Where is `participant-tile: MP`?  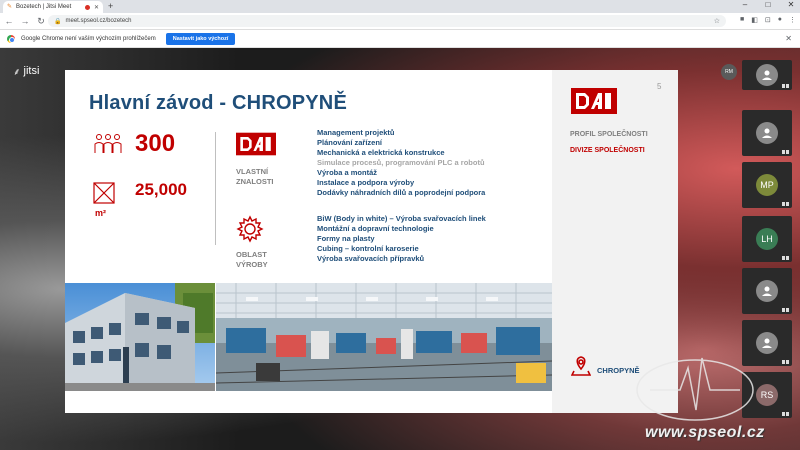
participant-tile: MP is located at coordinates (767, 185).